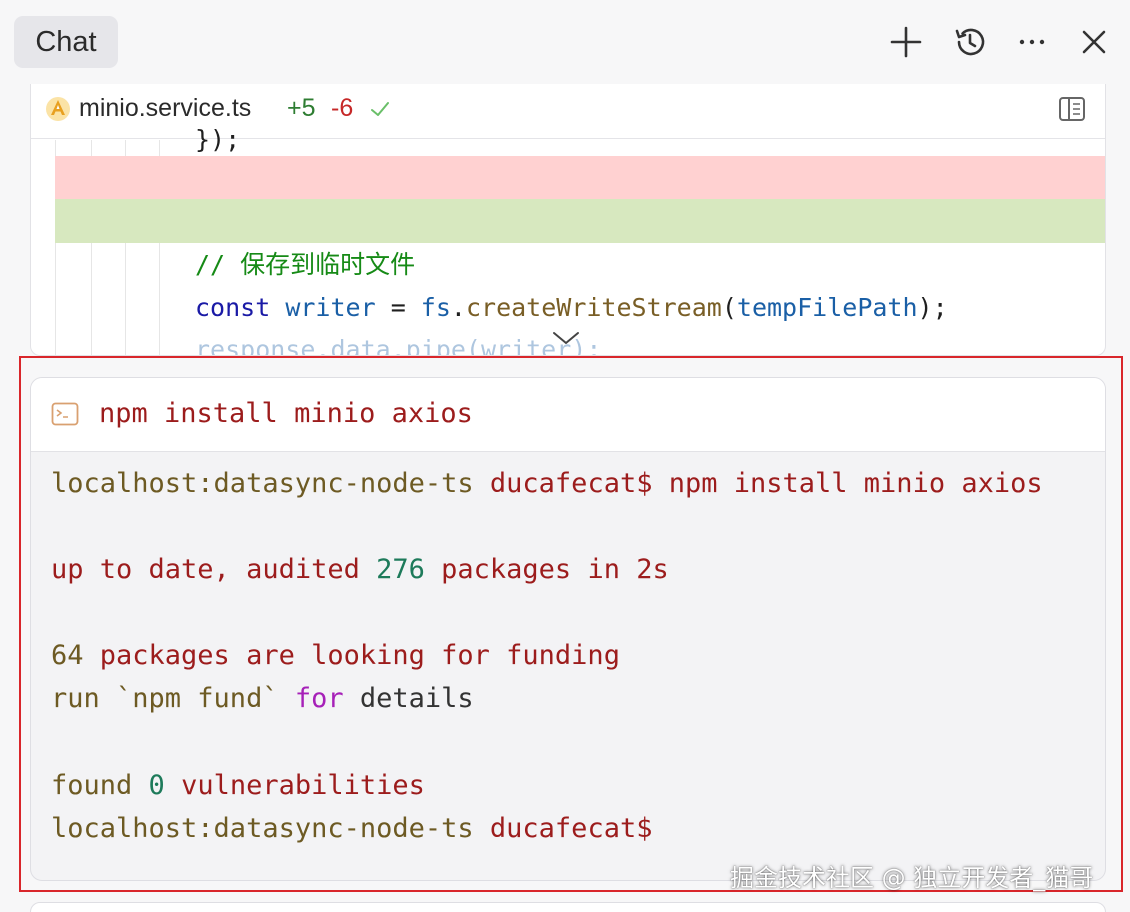  Describe the element at coordinates (286, 413) in the screenshot. I see `terminal-command: npm install minio axios` at that location.